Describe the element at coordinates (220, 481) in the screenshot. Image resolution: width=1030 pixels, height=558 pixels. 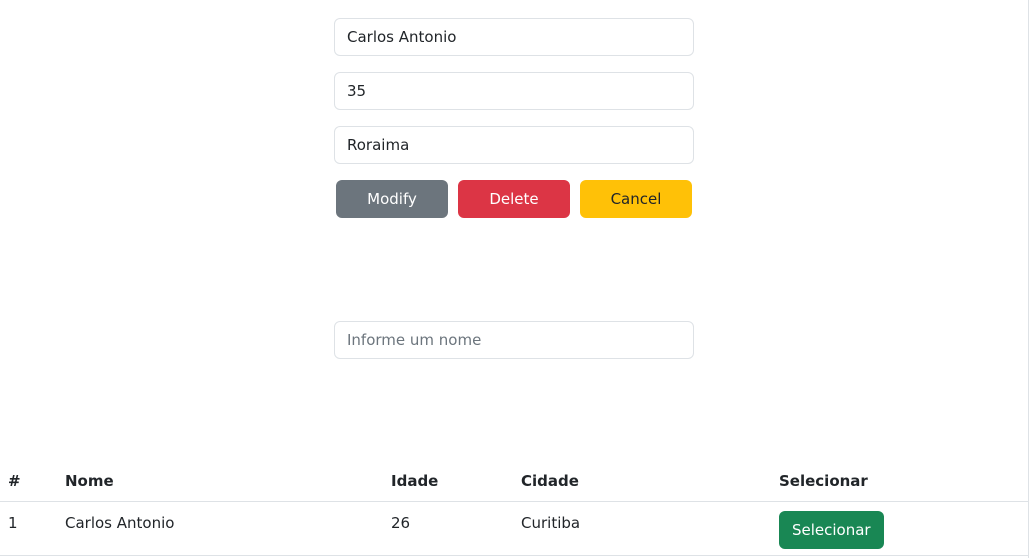
I see `header-nome: Nome` at that location.